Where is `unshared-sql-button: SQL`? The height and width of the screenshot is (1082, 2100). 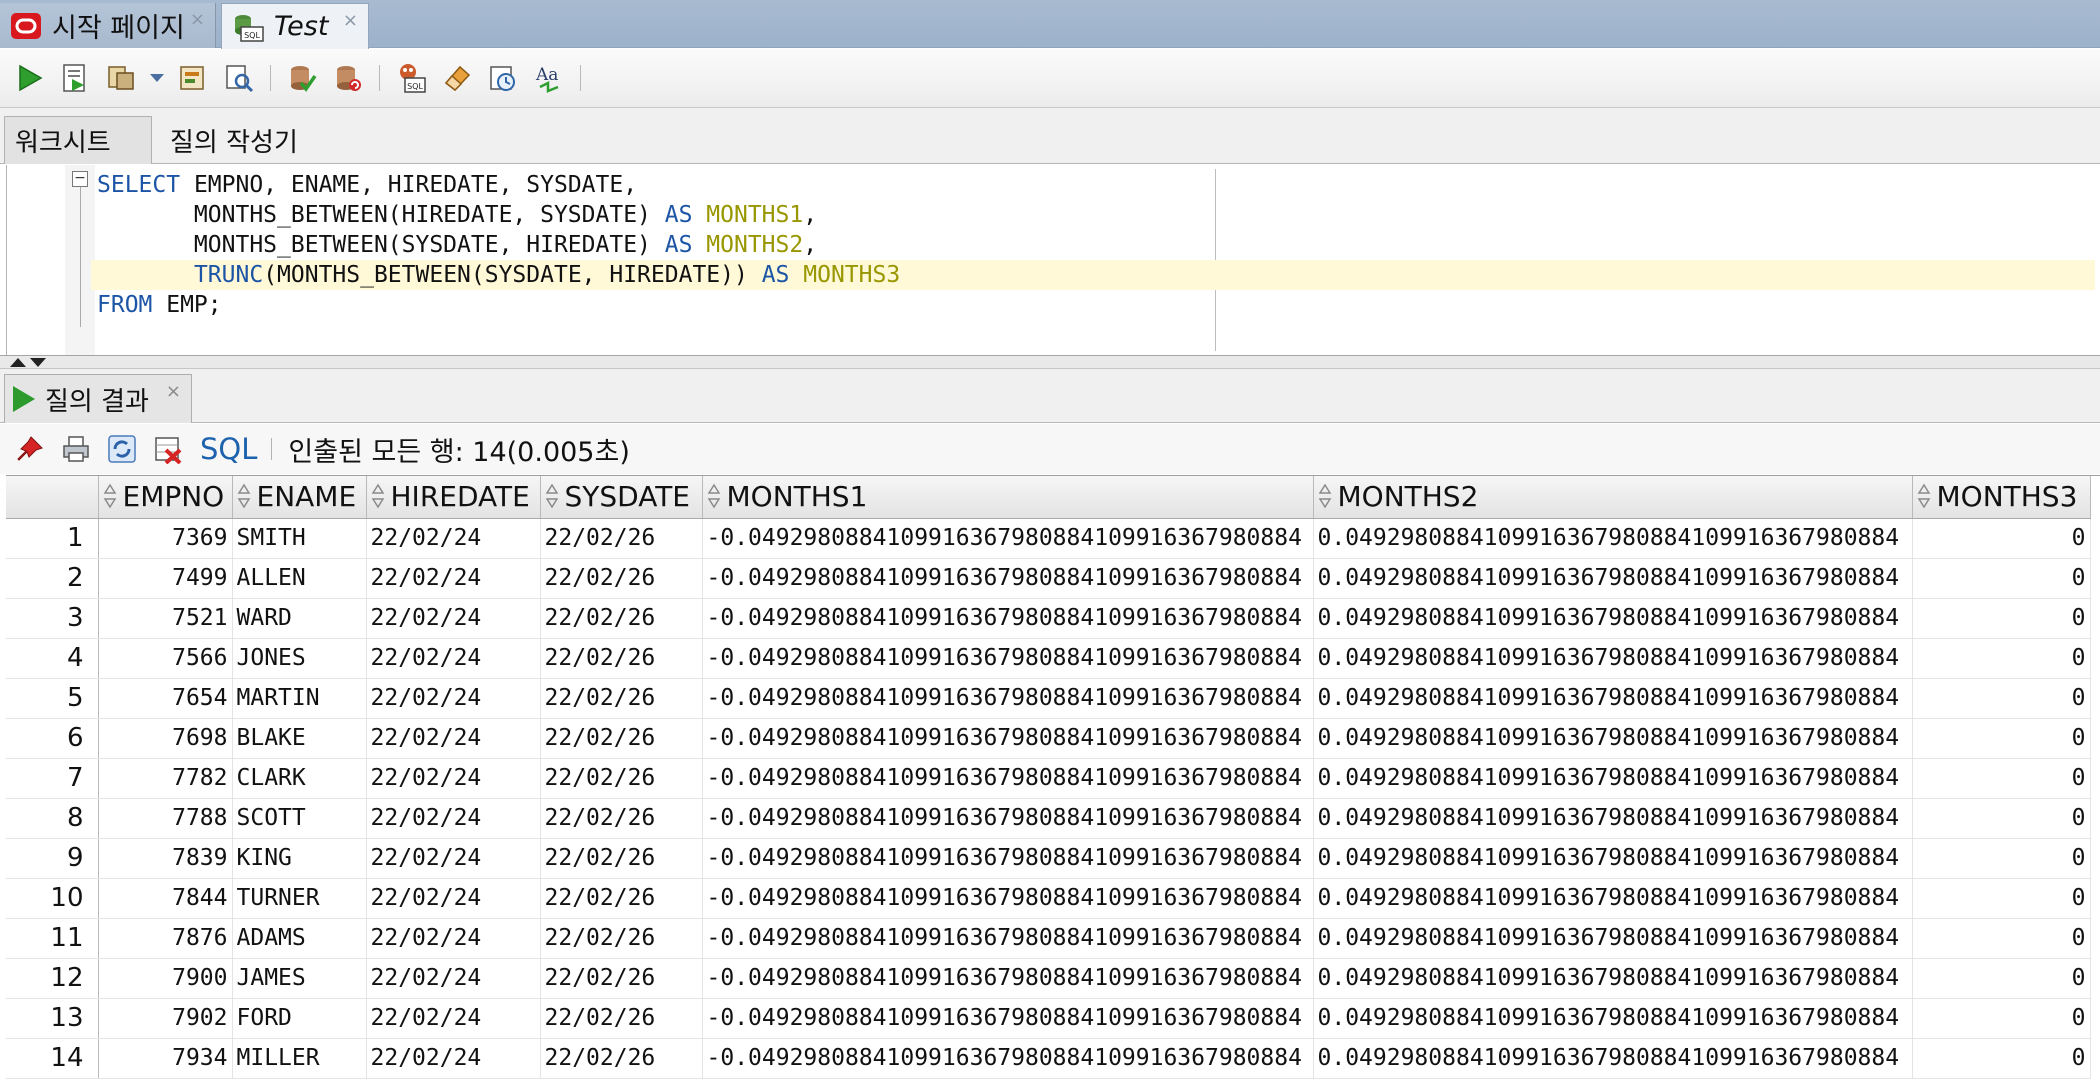 unshared-sql-button: SQL is located at coordinates (411, 78).